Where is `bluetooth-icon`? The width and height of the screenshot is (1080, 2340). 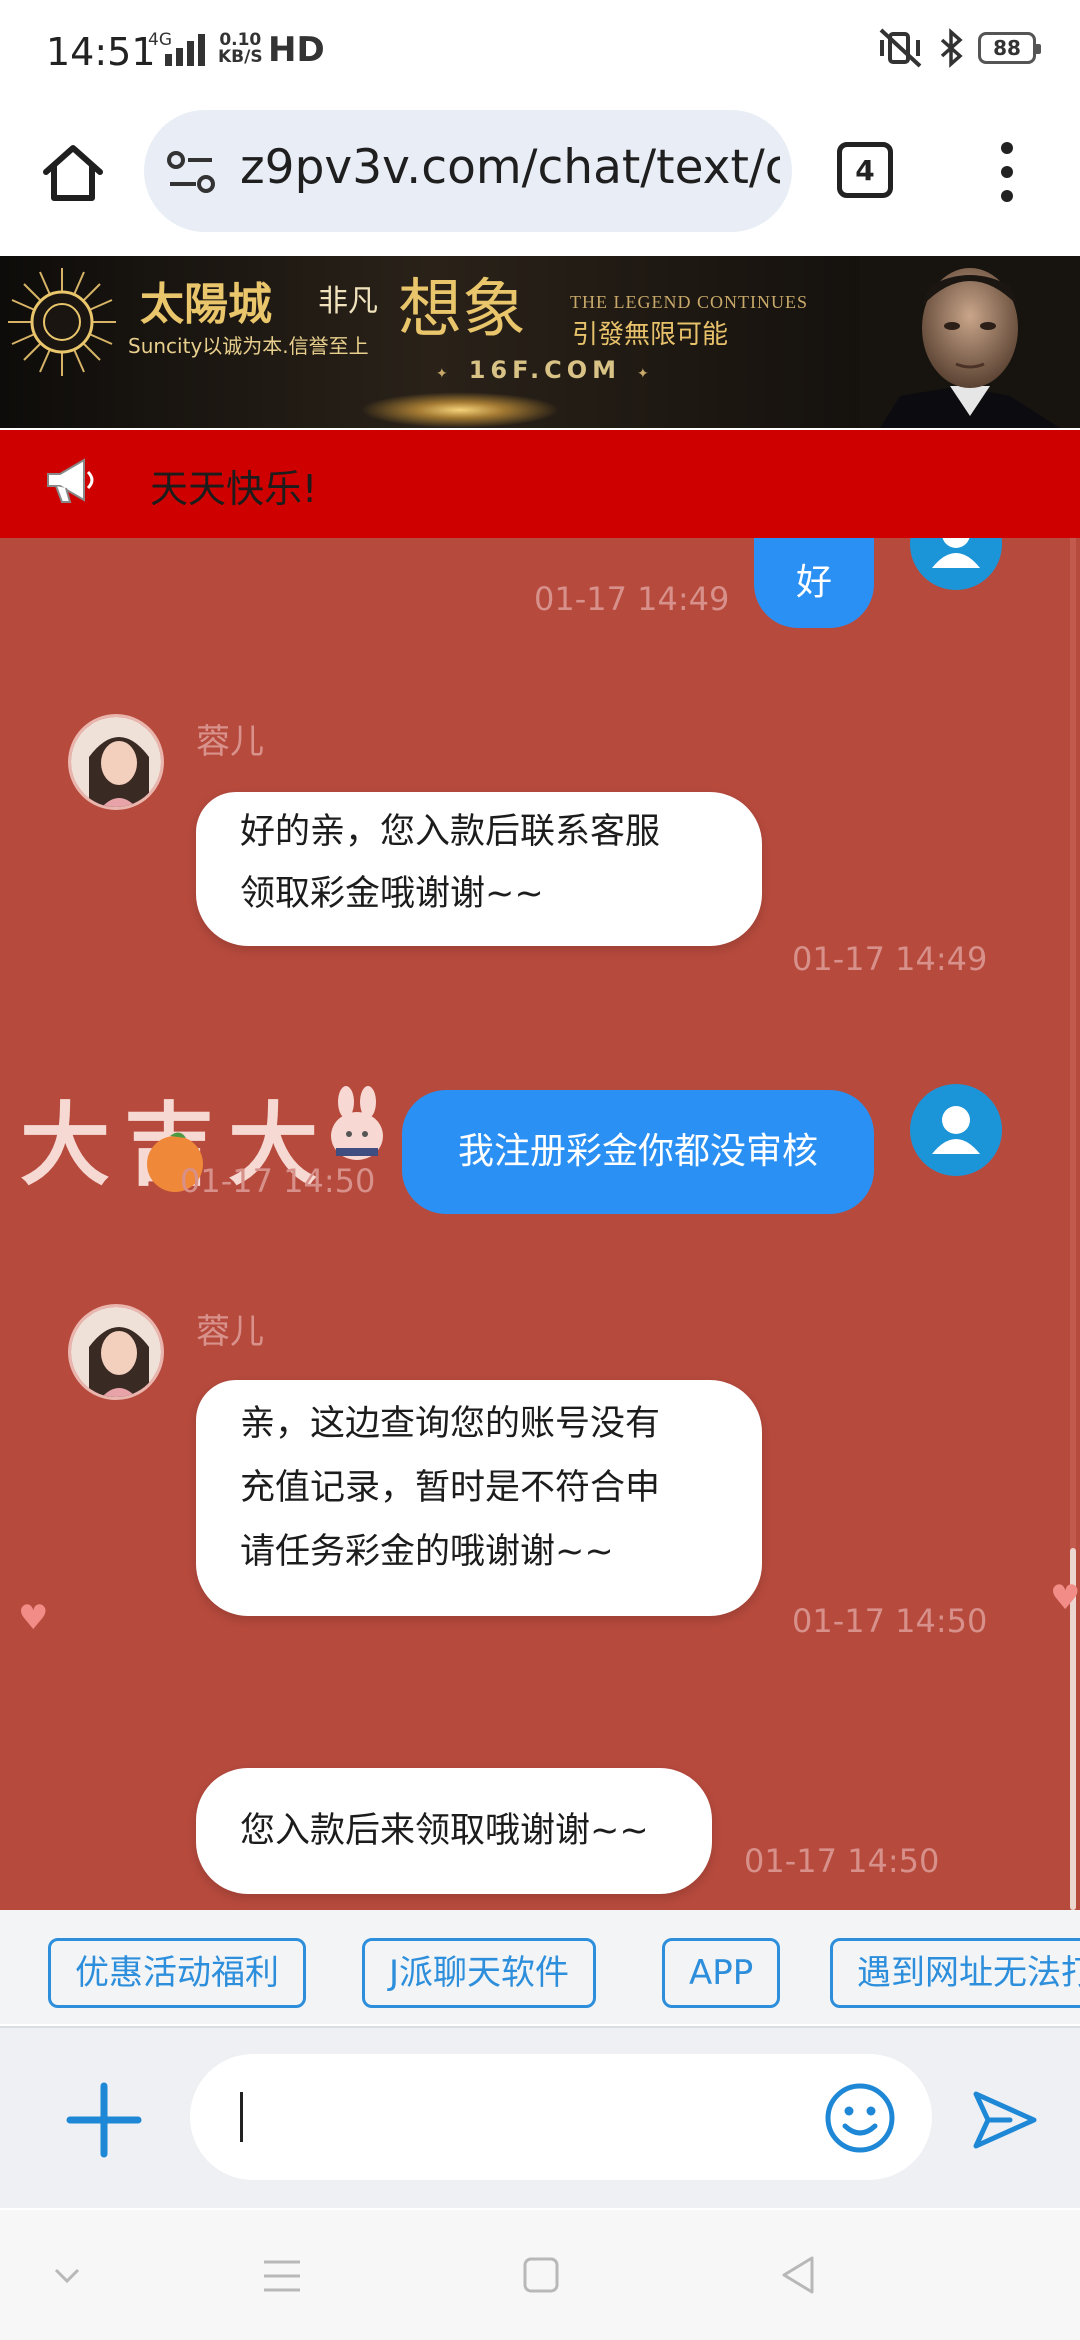 bluetooth-icon is located at coordinates (951, 48).